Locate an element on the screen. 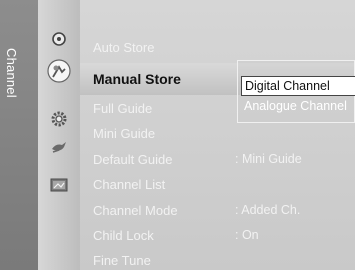 The image size is (355, 272). popup-option-digital-channel: Digital Channel is located at coordinates (298, 86).